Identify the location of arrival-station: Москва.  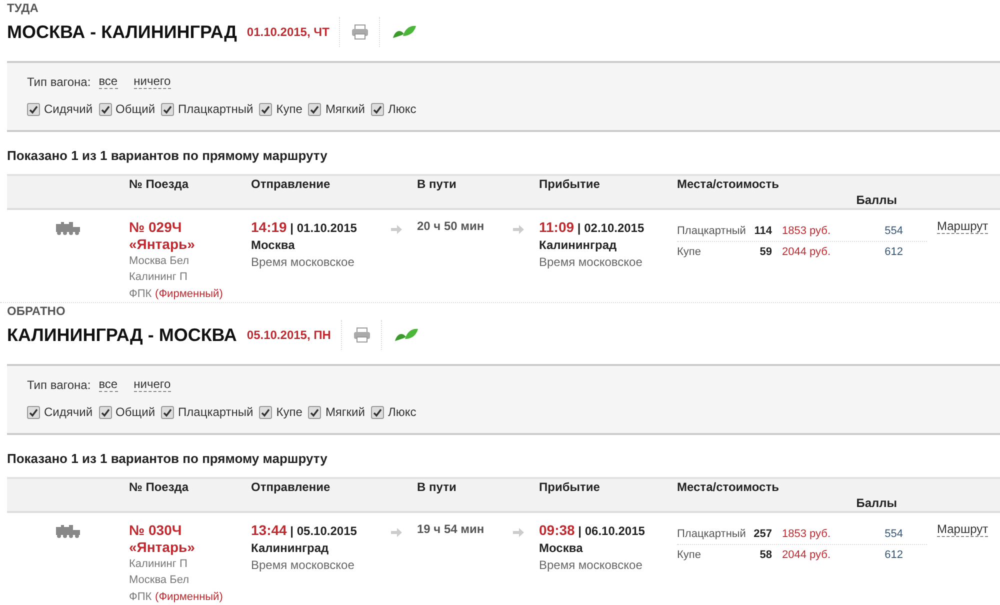
(561, 548).